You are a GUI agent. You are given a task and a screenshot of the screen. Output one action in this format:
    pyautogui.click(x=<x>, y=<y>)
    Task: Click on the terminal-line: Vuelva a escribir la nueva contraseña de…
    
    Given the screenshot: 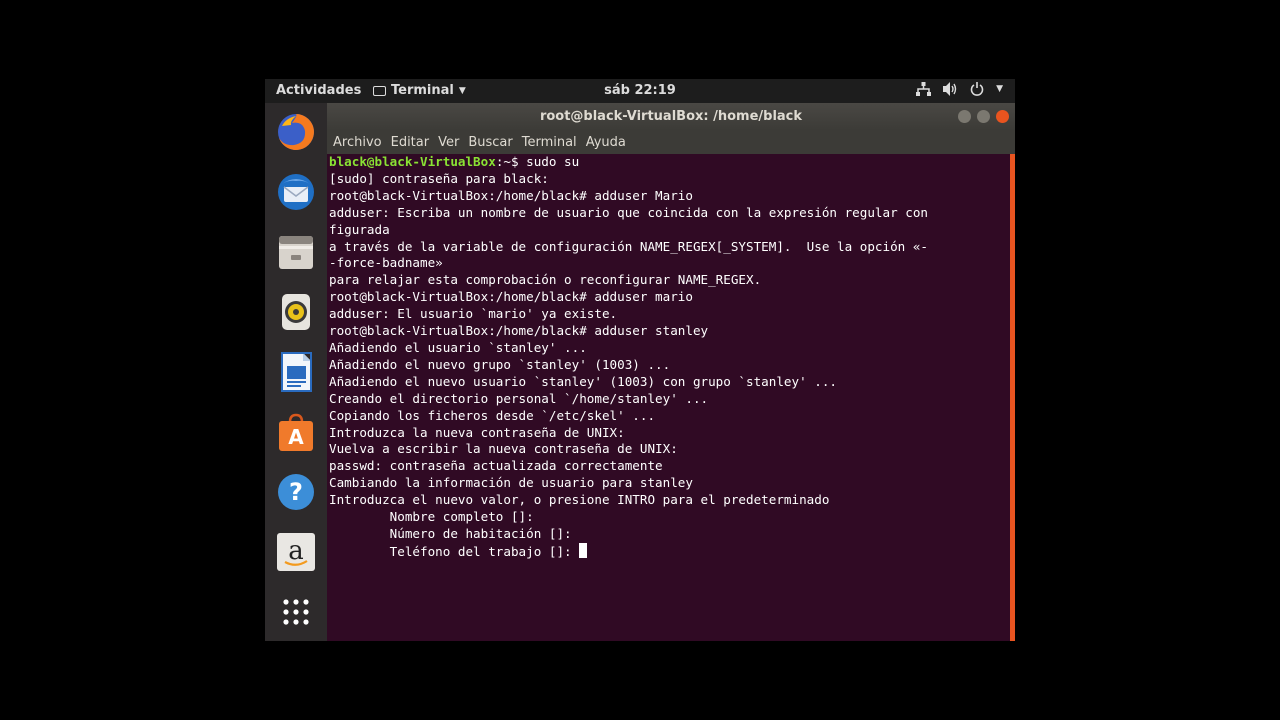 What is the action you would take?
    pyautogui.click(x=503, y=449)
    